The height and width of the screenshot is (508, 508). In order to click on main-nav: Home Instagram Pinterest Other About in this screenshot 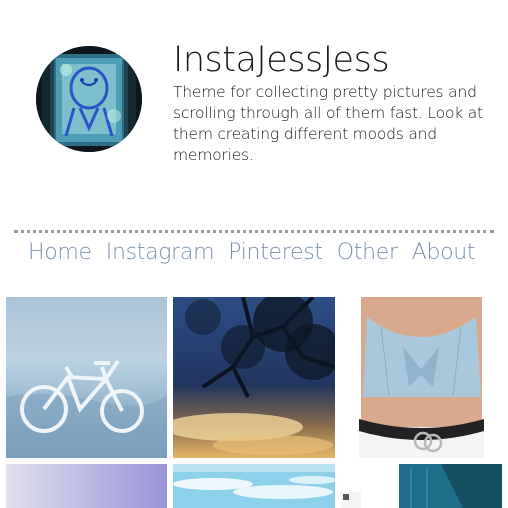, I will do `click(252, 252)`.